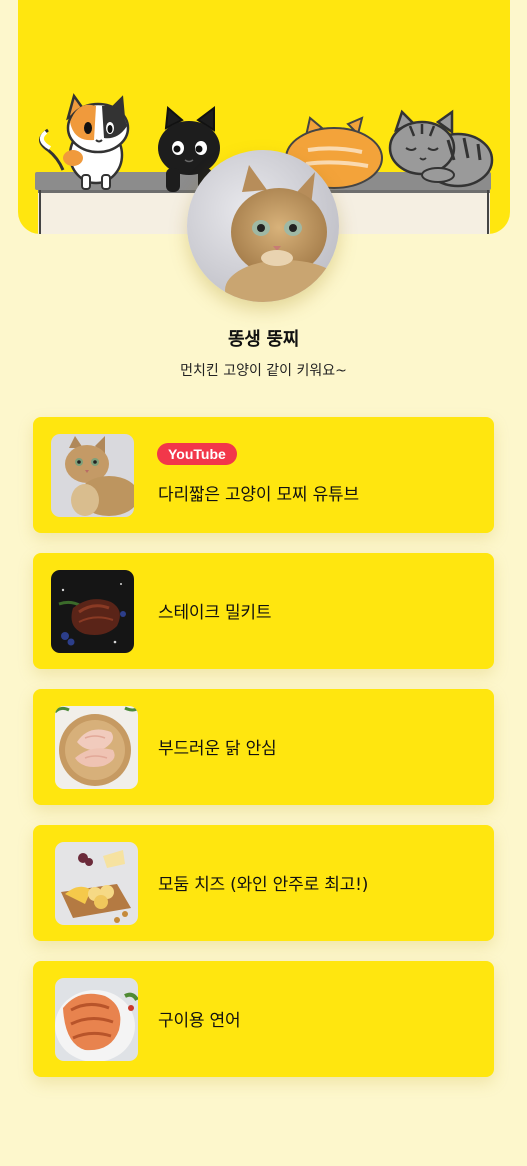  I want to click on link-card-chicken: 부드러운 닭 안심, so click(263, 747).